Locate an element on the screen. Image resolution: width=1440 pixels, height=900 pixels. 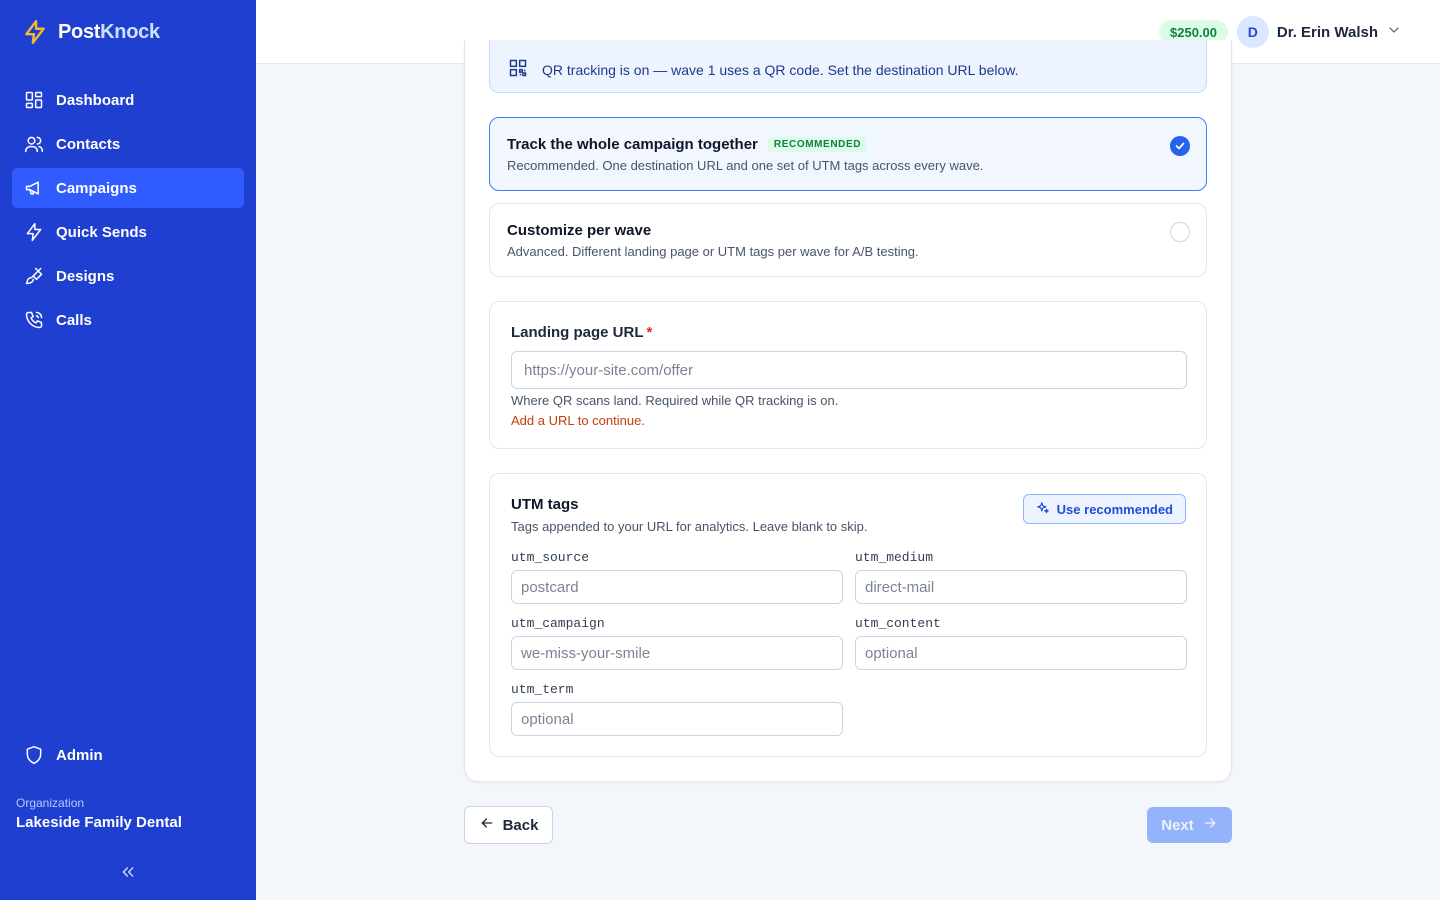
sidebar-item-quick-sends: Quick Sends is located at coordinates (128, 232).